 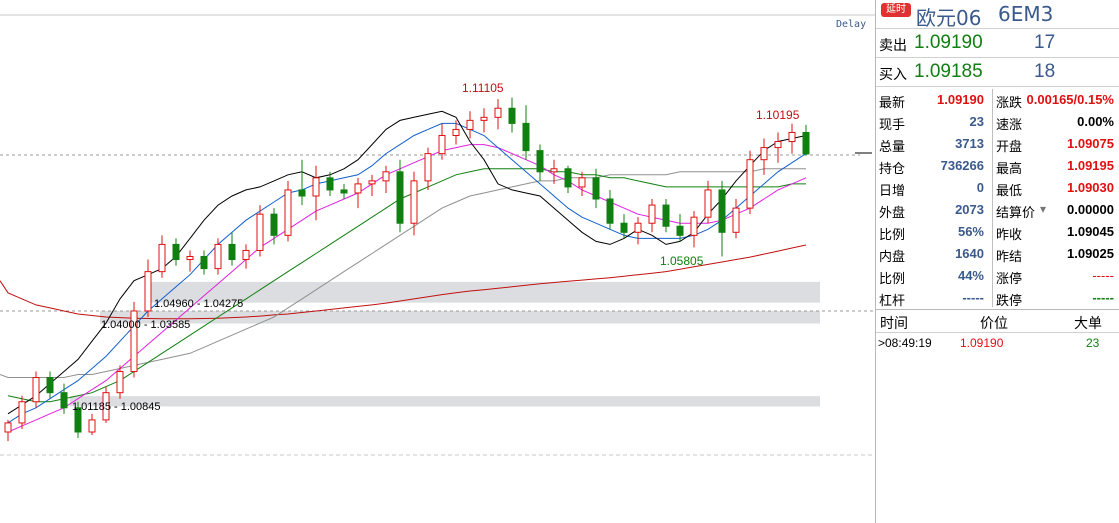 What do you see at coordinates (970, 275) in the screenshot?
I see `stat-value: 44%` at bounding box center [970, 275].